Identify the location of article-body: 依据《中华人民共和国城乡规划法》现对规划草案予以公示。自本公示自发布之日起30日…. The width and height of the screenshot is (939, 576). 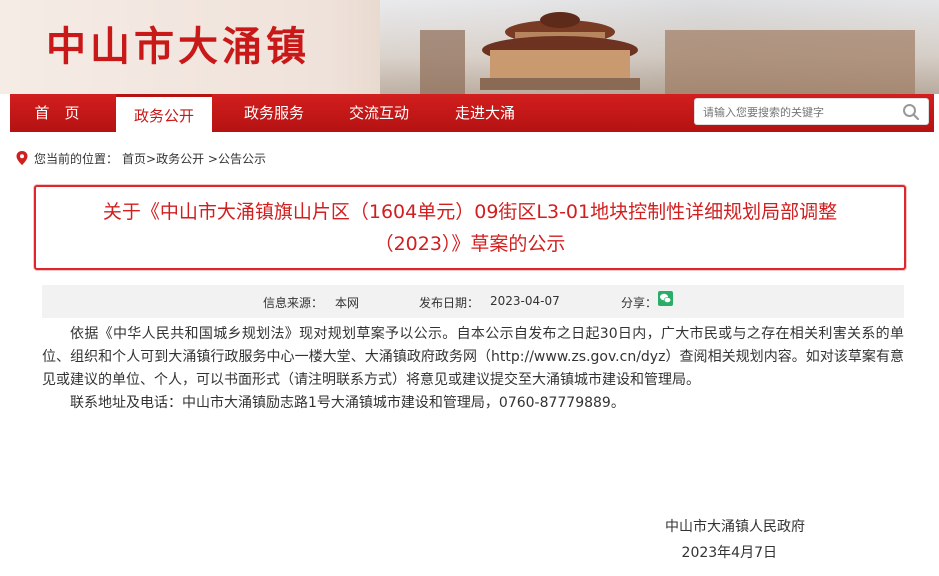
(473, 369).